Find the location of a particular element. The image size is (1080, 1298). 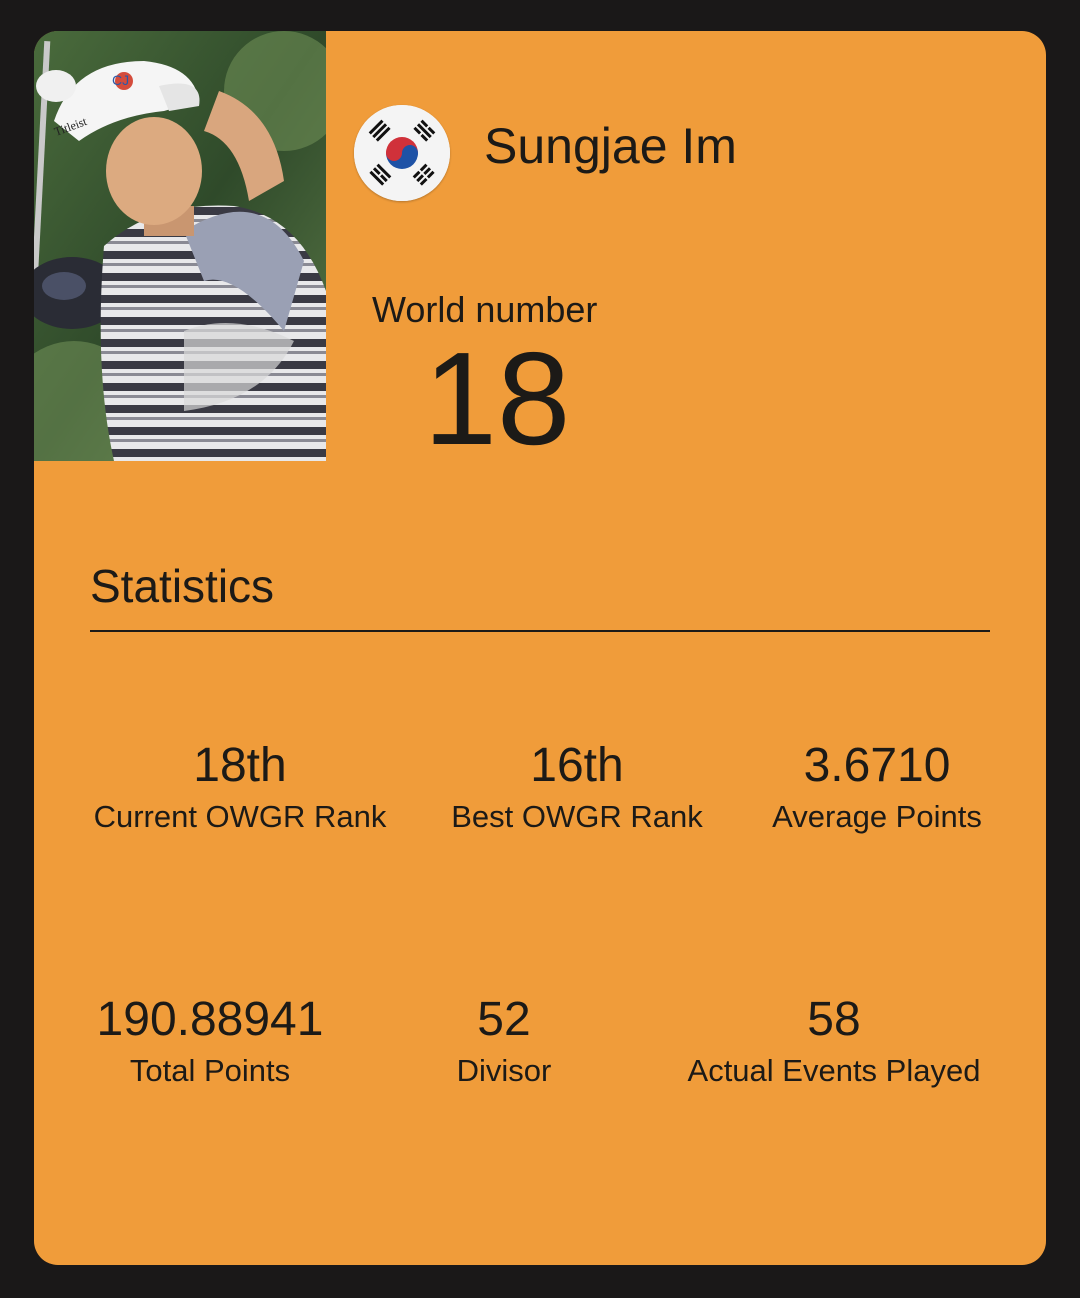

stat-current-owgr-rank: 18th Current OWGR Rank is located at coordinates (240, 787).